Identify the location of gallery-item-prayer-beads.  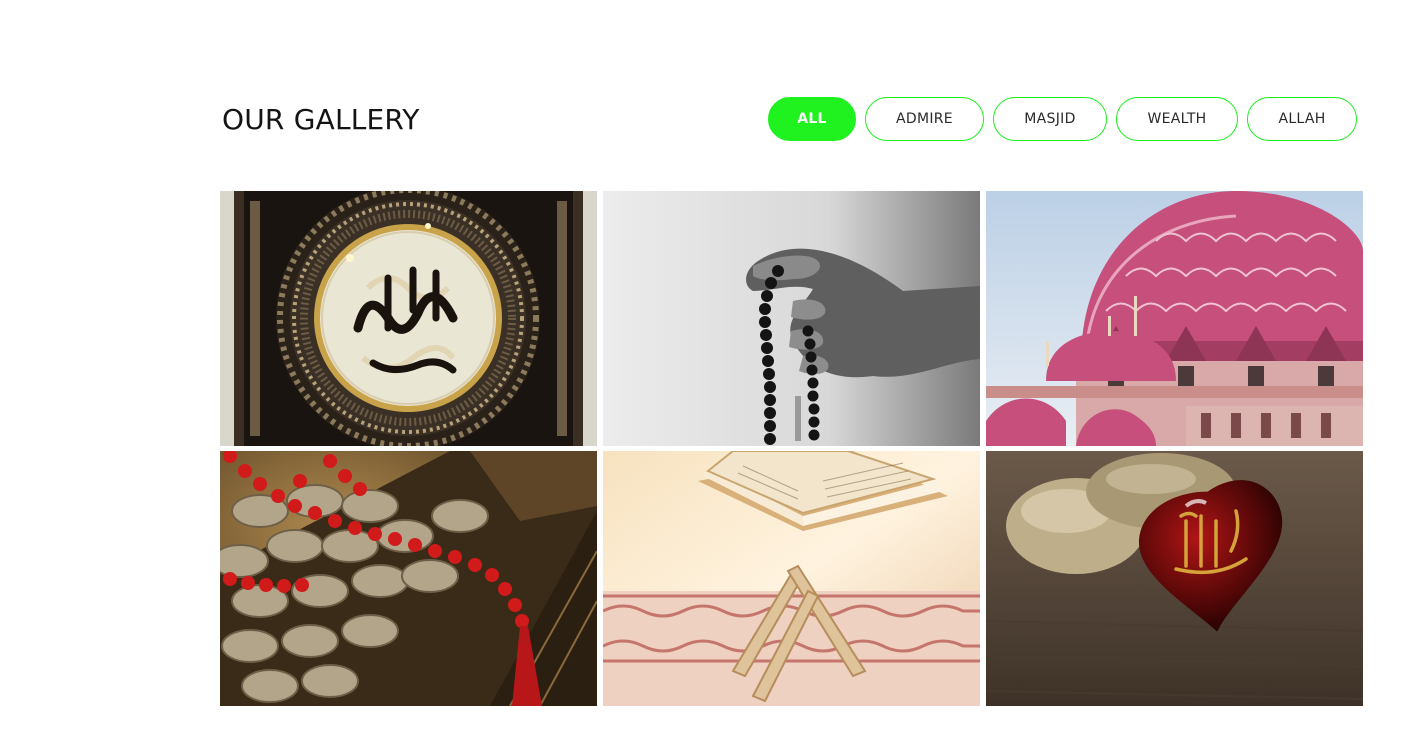
(791, 318).